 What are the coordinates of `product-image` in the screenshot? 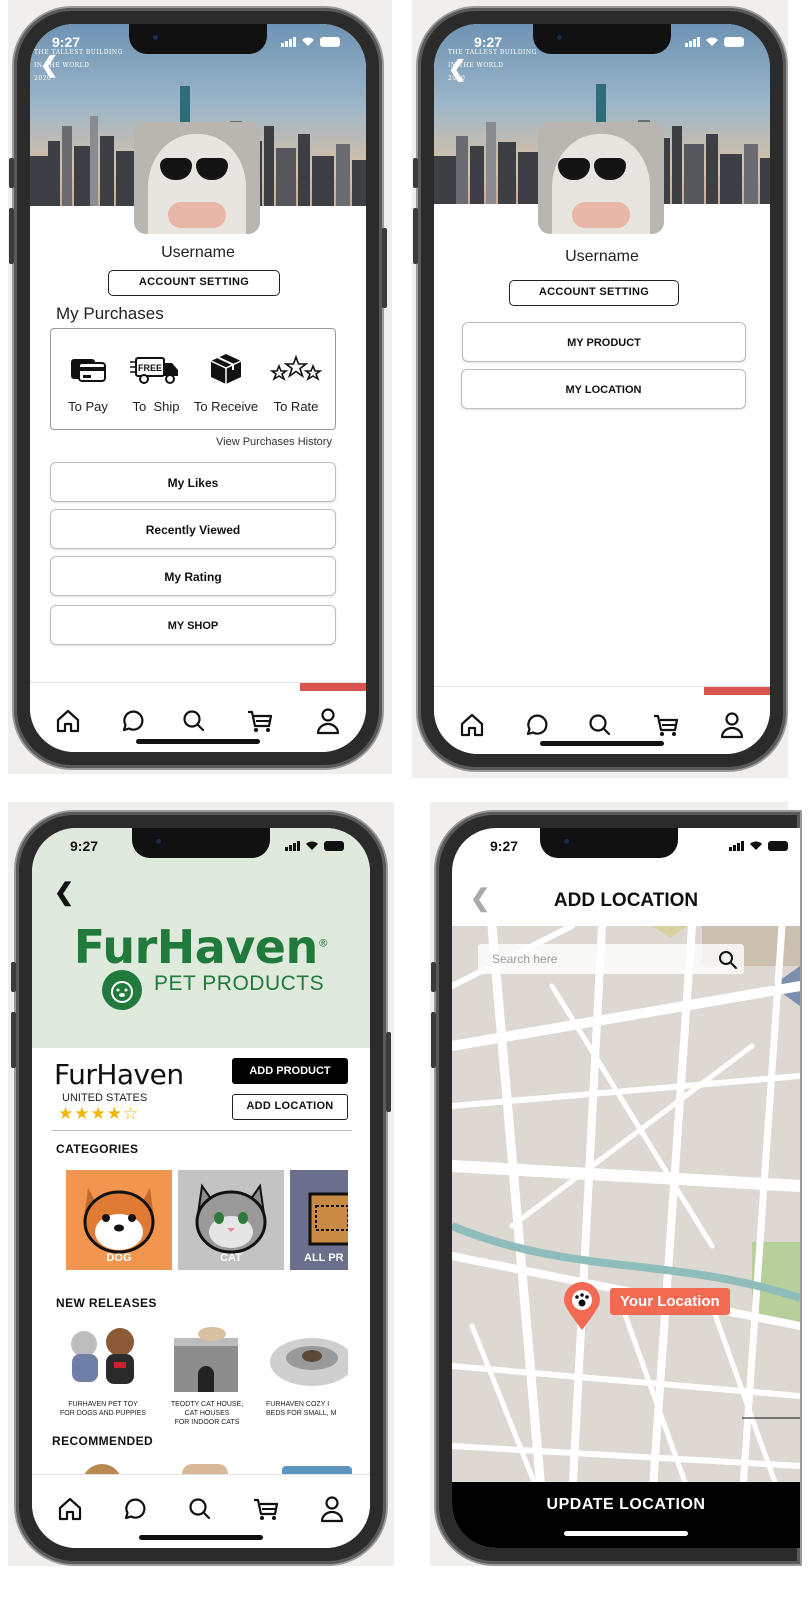 It's located at (207, 1359).